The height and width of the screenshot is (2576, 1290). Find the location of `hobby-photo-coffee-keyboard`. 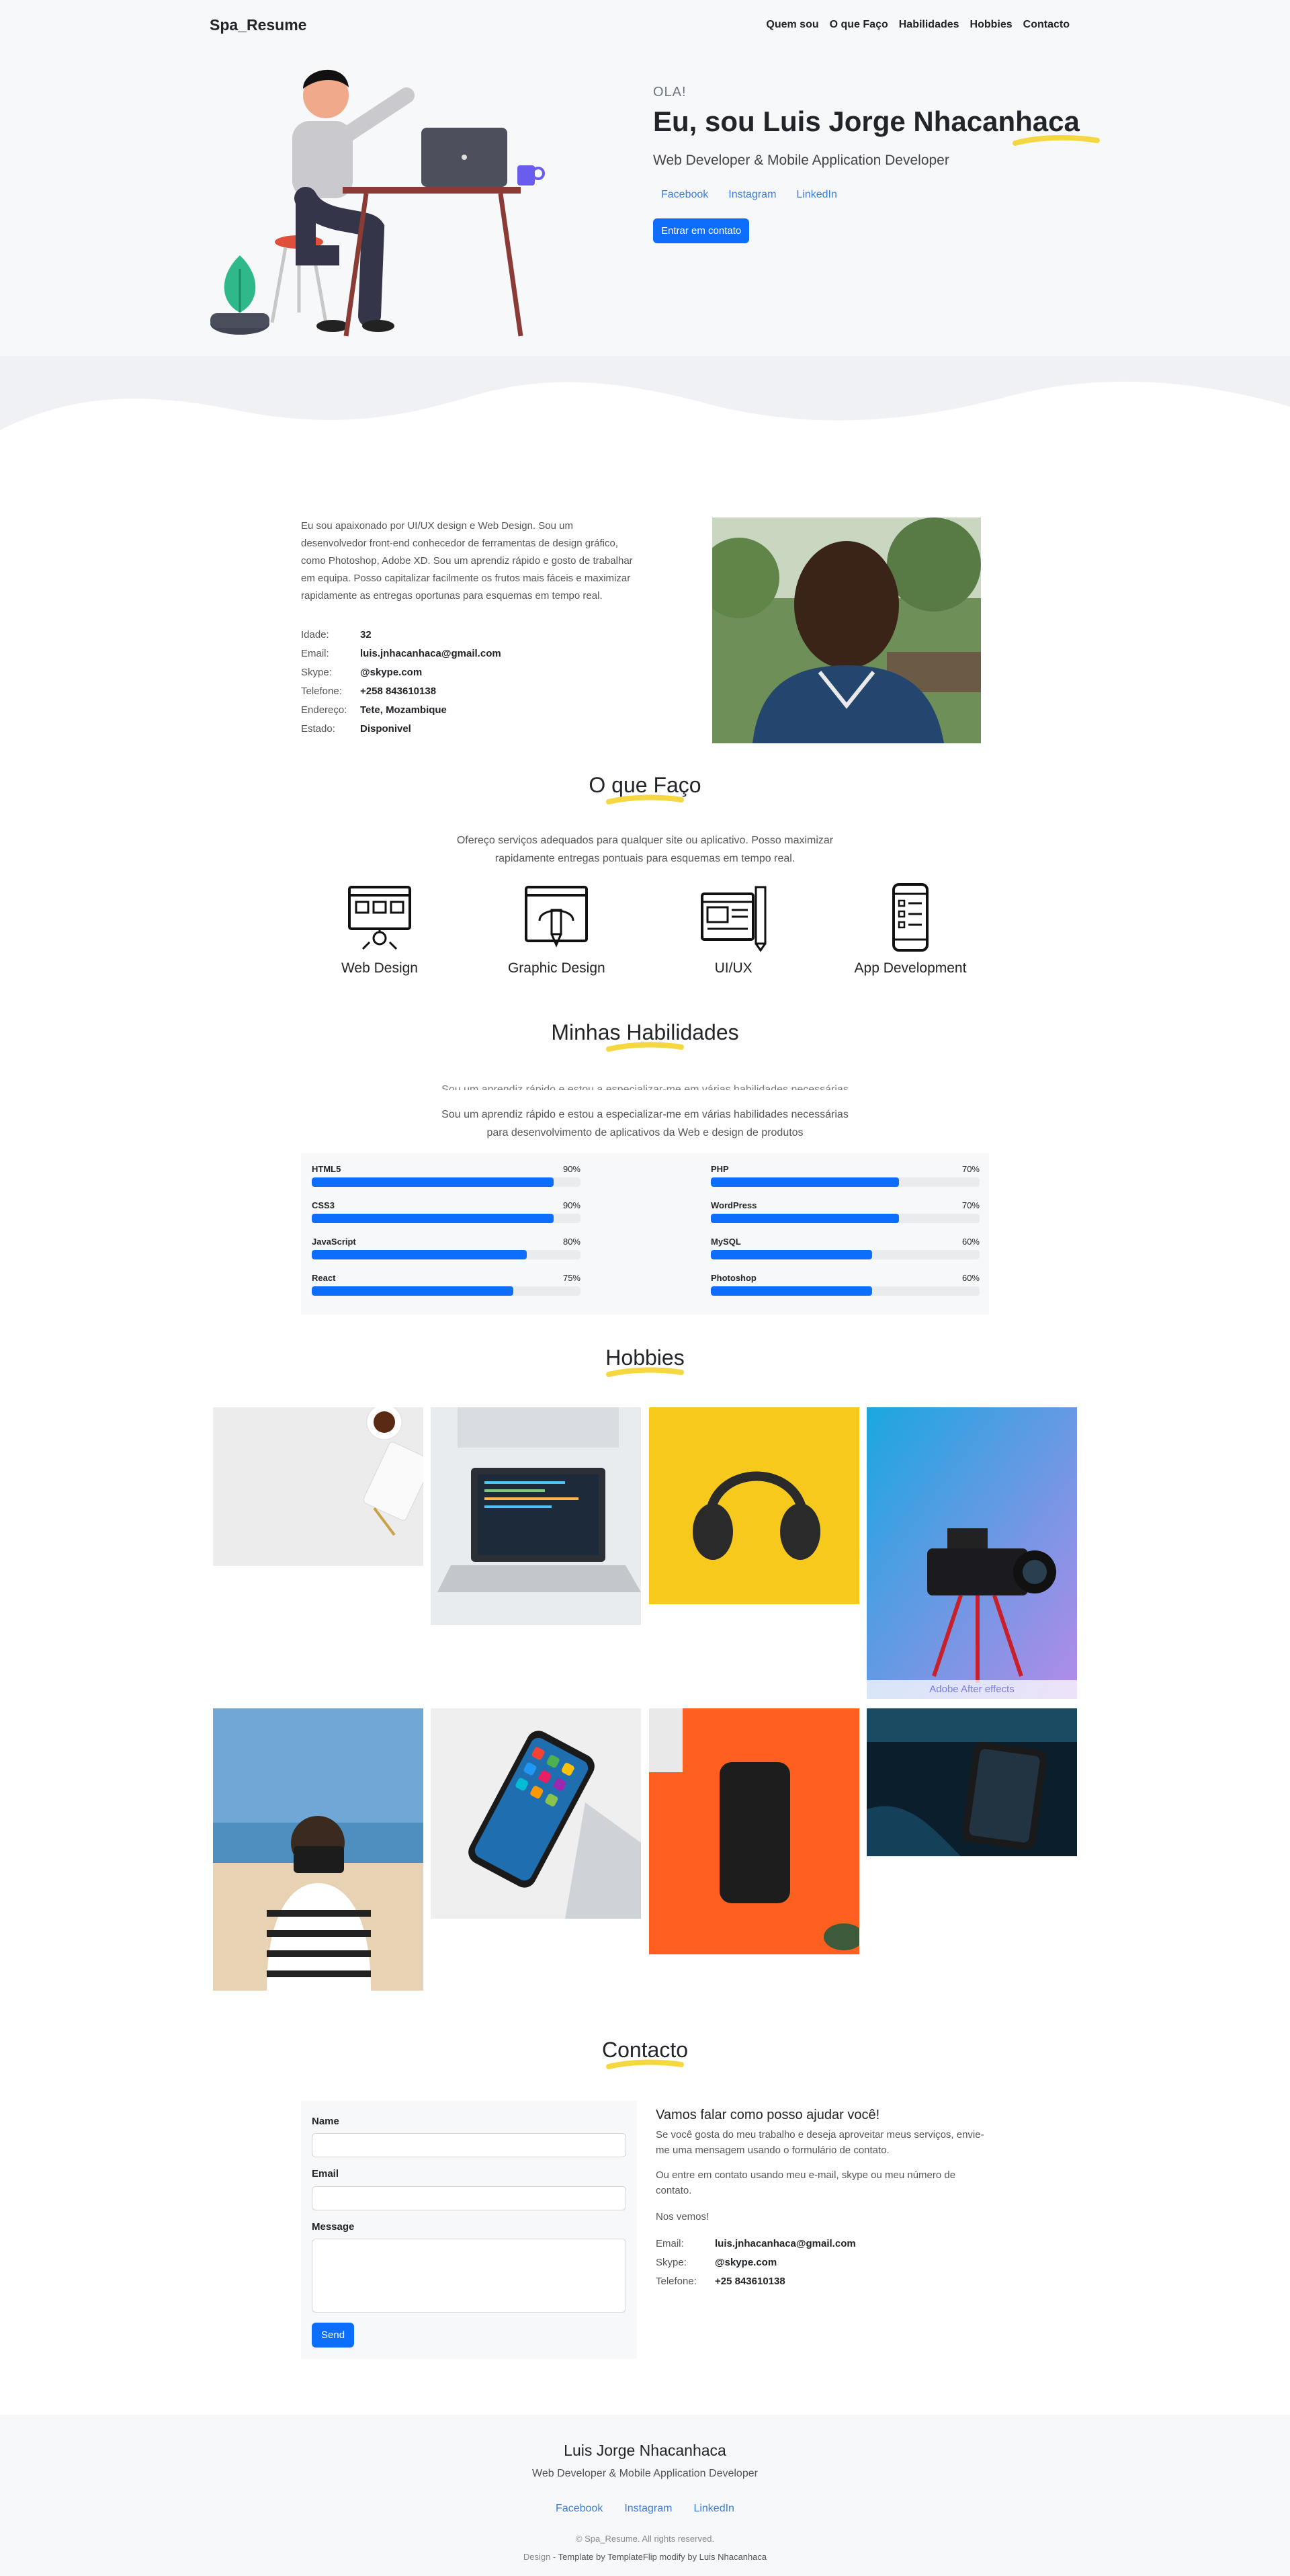

hobby-photo-coffee-keyboard is located at coordinates (318, 1486).